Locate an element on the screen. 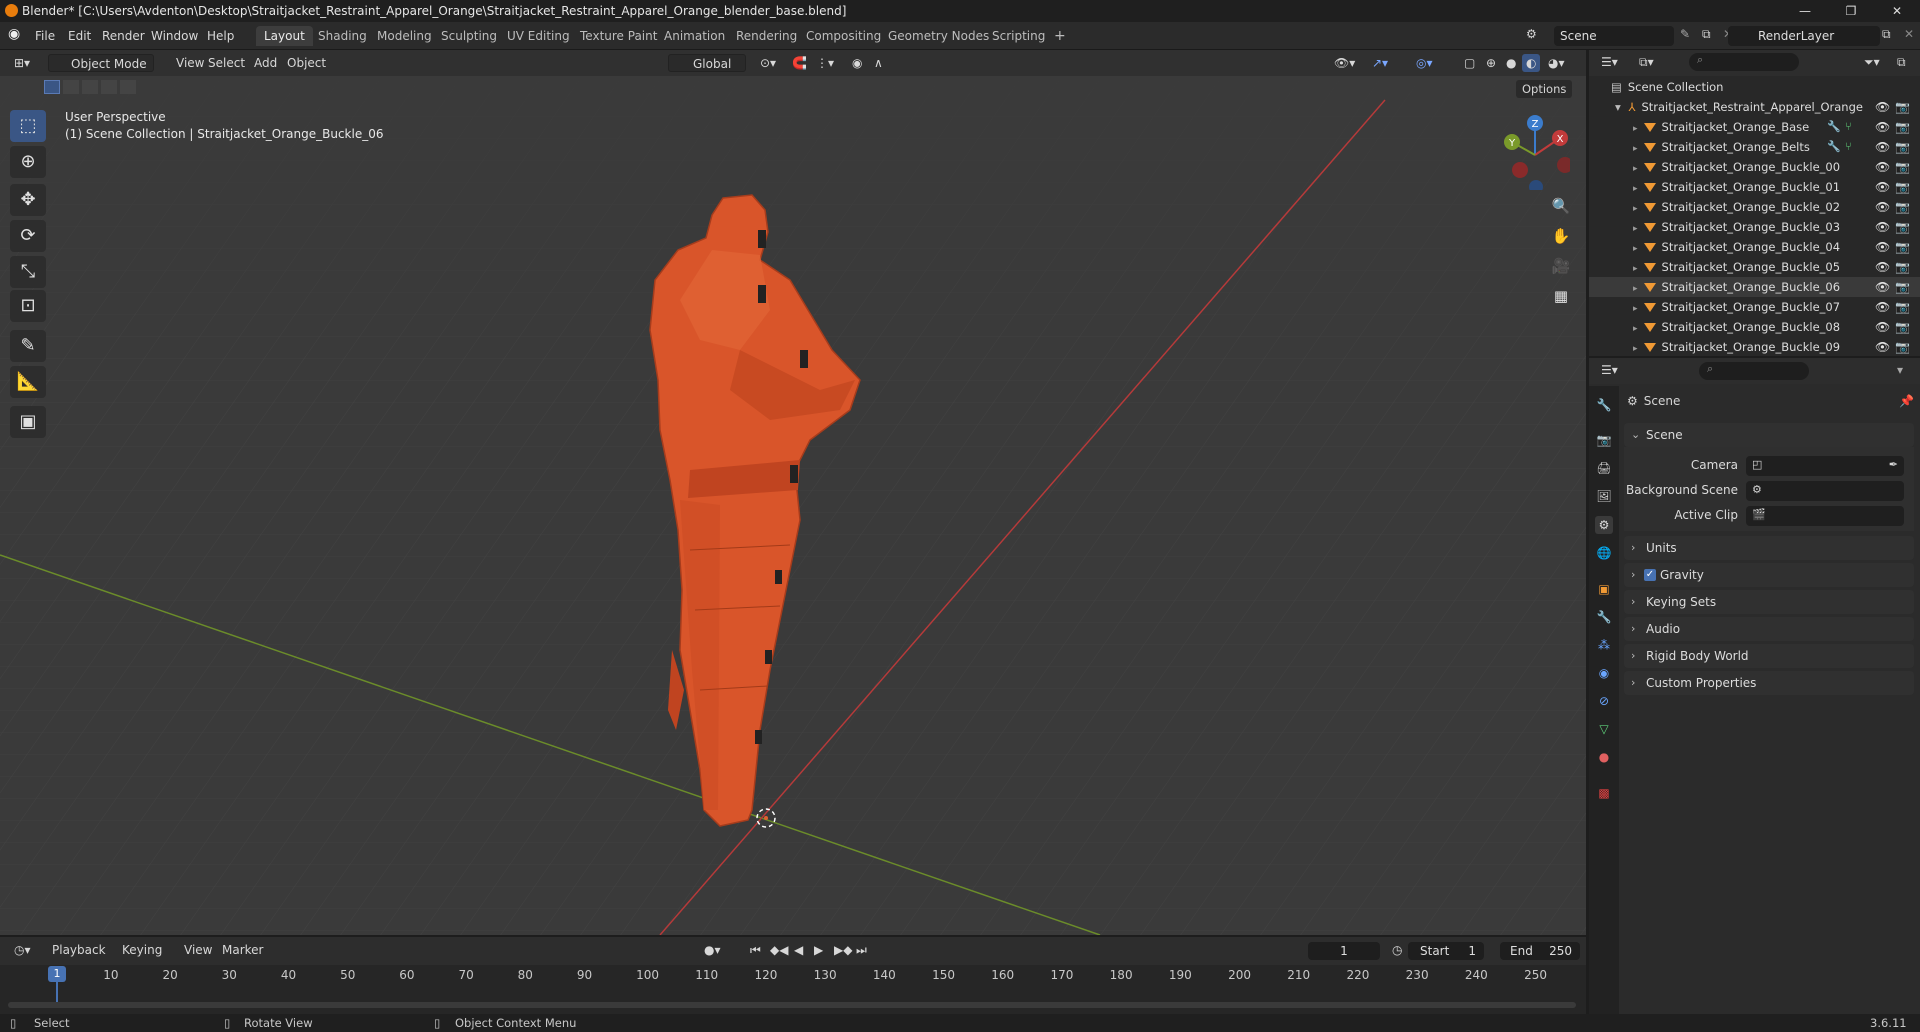  tab-rendering: Rendering is located at coordinates (766, 36).